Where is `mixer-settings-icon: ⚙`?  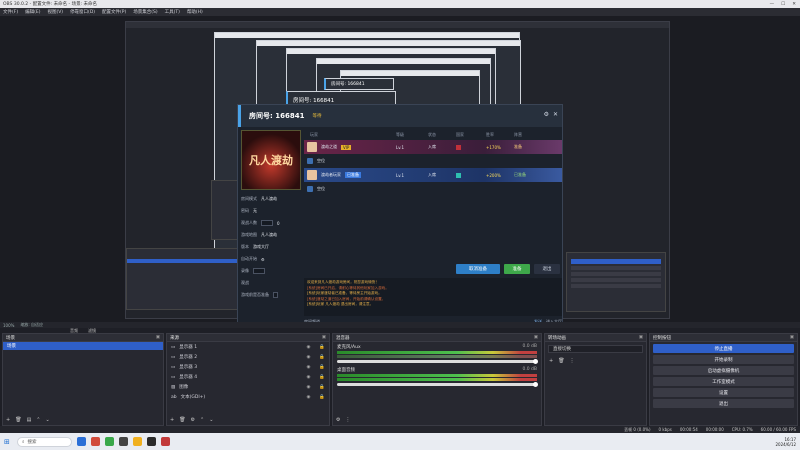
mixer-settings-icon: ⚙ is located at coordinates (338, 420).